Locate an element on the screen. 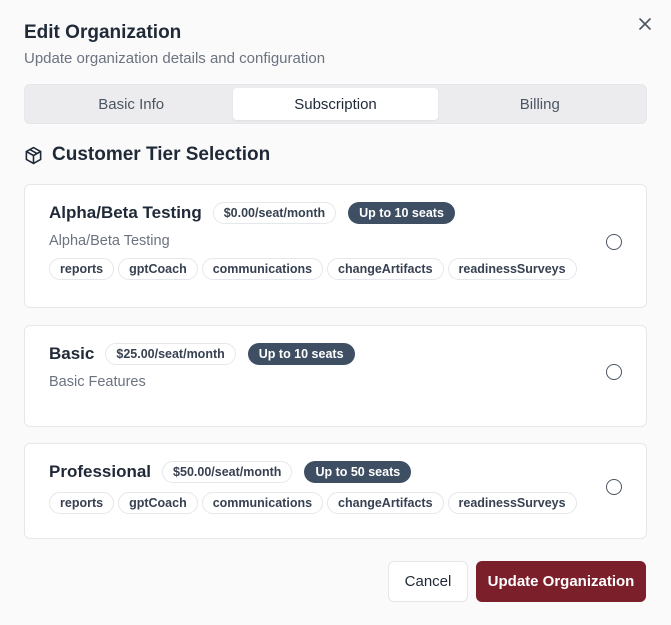 This screenshot has width=671, height=625. seats-badge: Up to 50 seats is located at coordinates (358, 472).